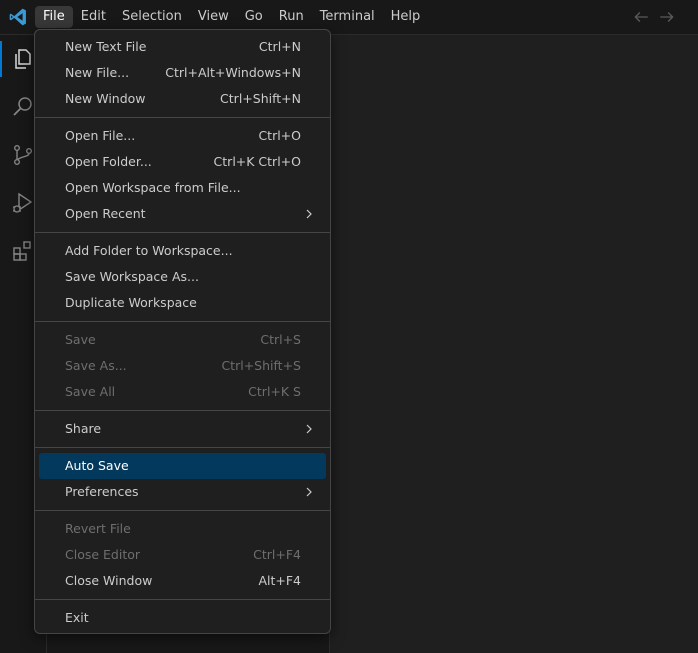  I want to click on vscode-logo-icon, so click(17, 17).